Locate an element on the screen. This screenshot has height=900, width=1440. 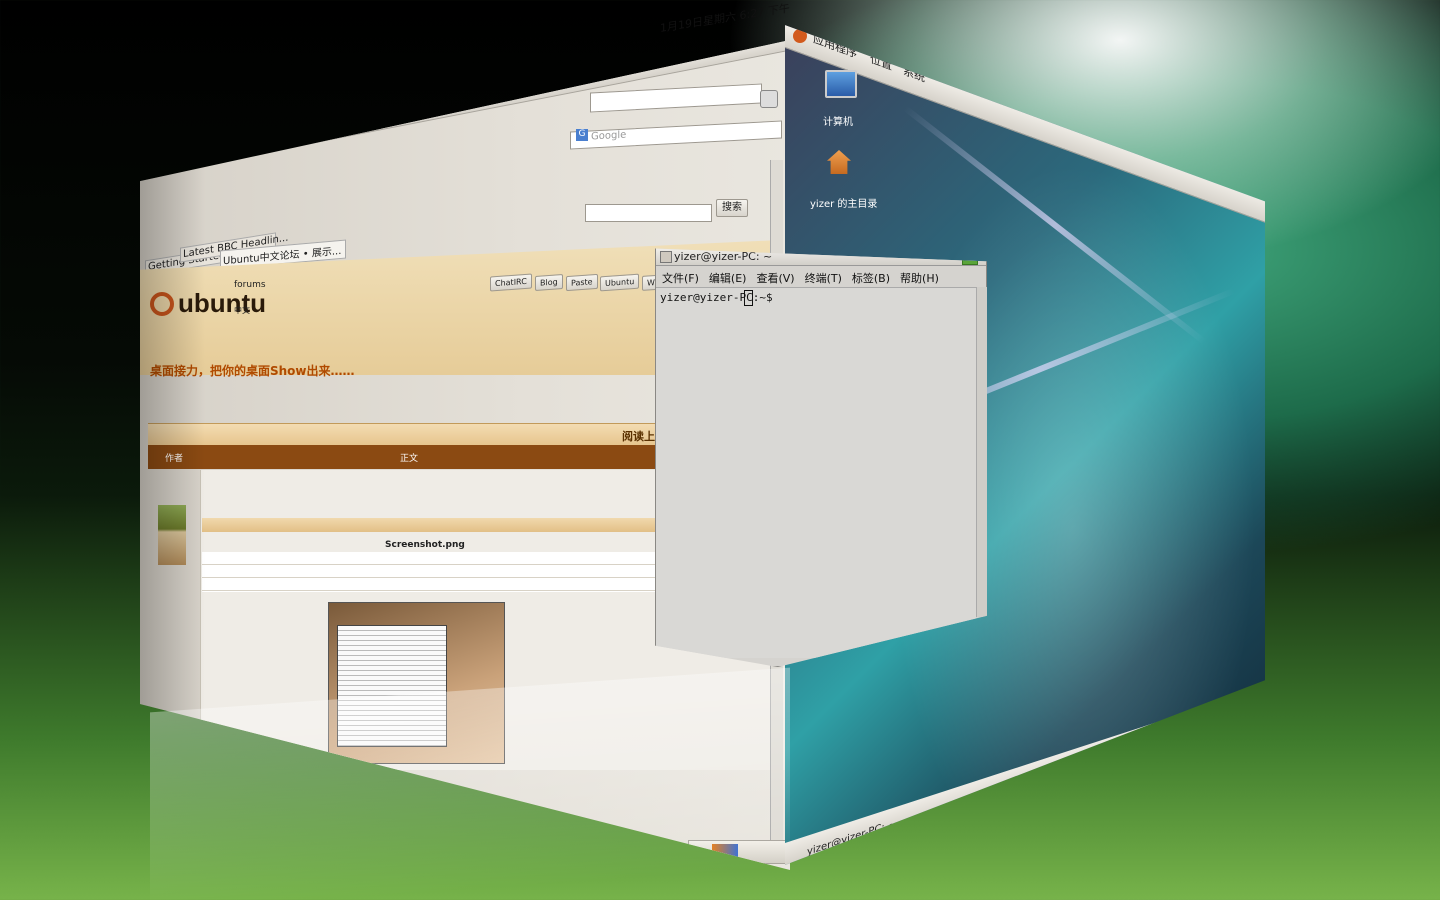
google-search-input: Google is located at coordinates (676, 135).